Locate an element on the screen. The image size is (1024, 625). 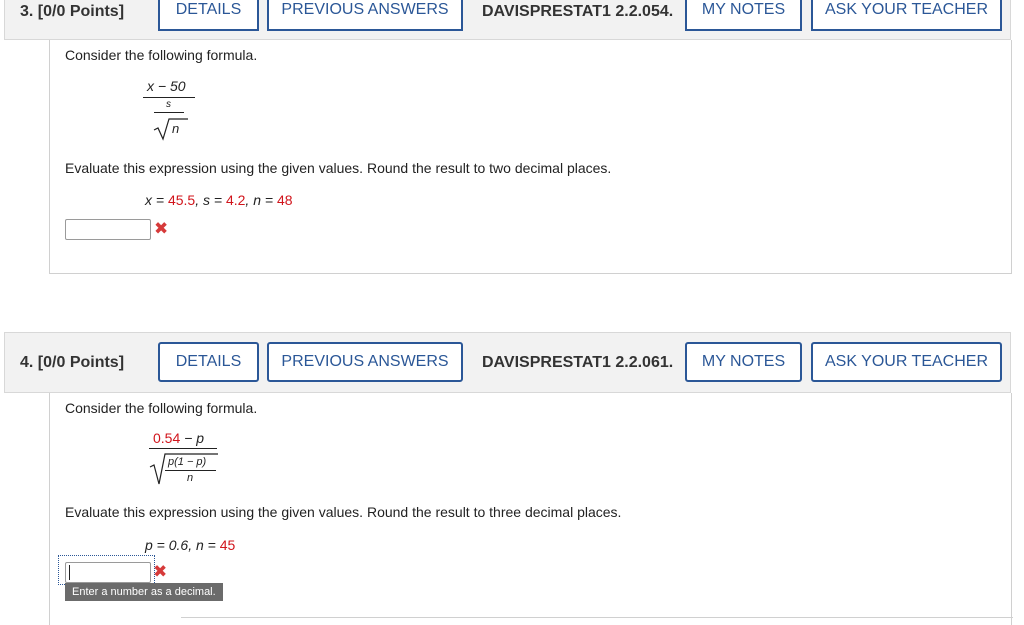
question-number: 4. [0/0 Points] is located at coordinates (72, 363).